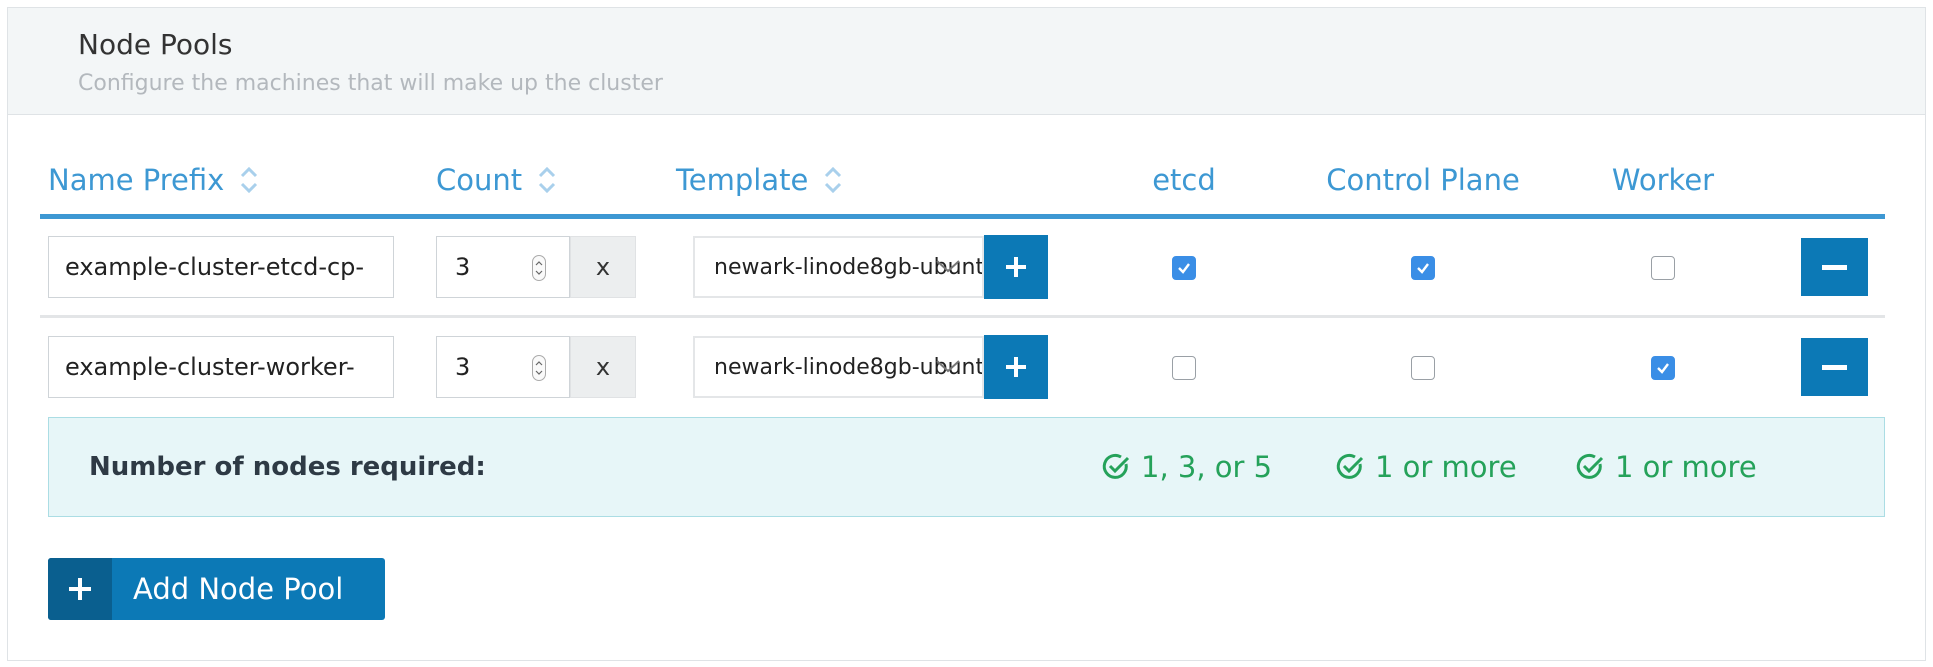 Image resolution: width=1933 pixels, height=667 pixels. I want to click on column-header-name-prefix: Name Prefix, so click(154, 180).